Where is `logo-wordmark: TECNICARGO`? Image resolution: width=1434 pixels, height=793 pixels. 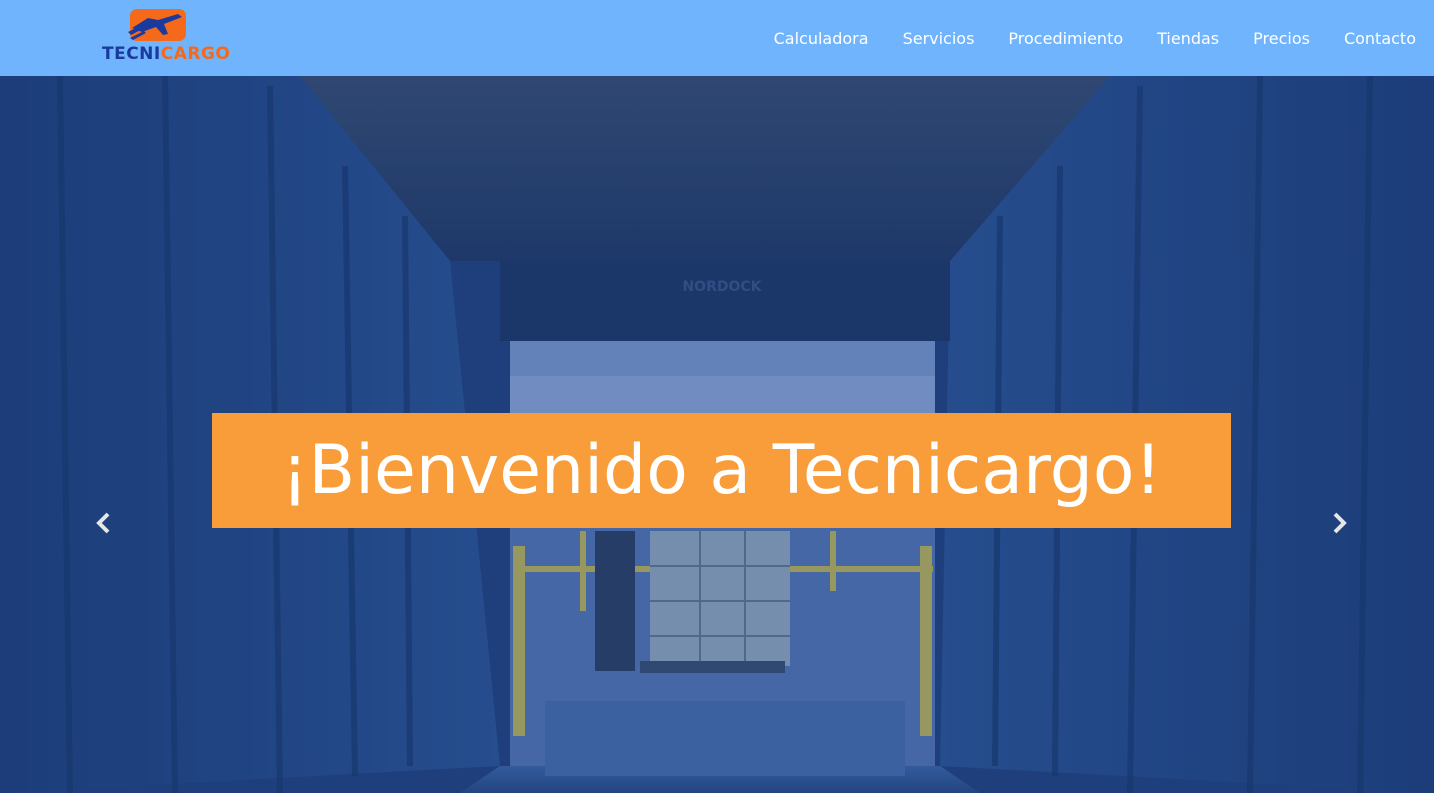
logo-wordmark: TECNICARGO is located at coordinates (166, 54).